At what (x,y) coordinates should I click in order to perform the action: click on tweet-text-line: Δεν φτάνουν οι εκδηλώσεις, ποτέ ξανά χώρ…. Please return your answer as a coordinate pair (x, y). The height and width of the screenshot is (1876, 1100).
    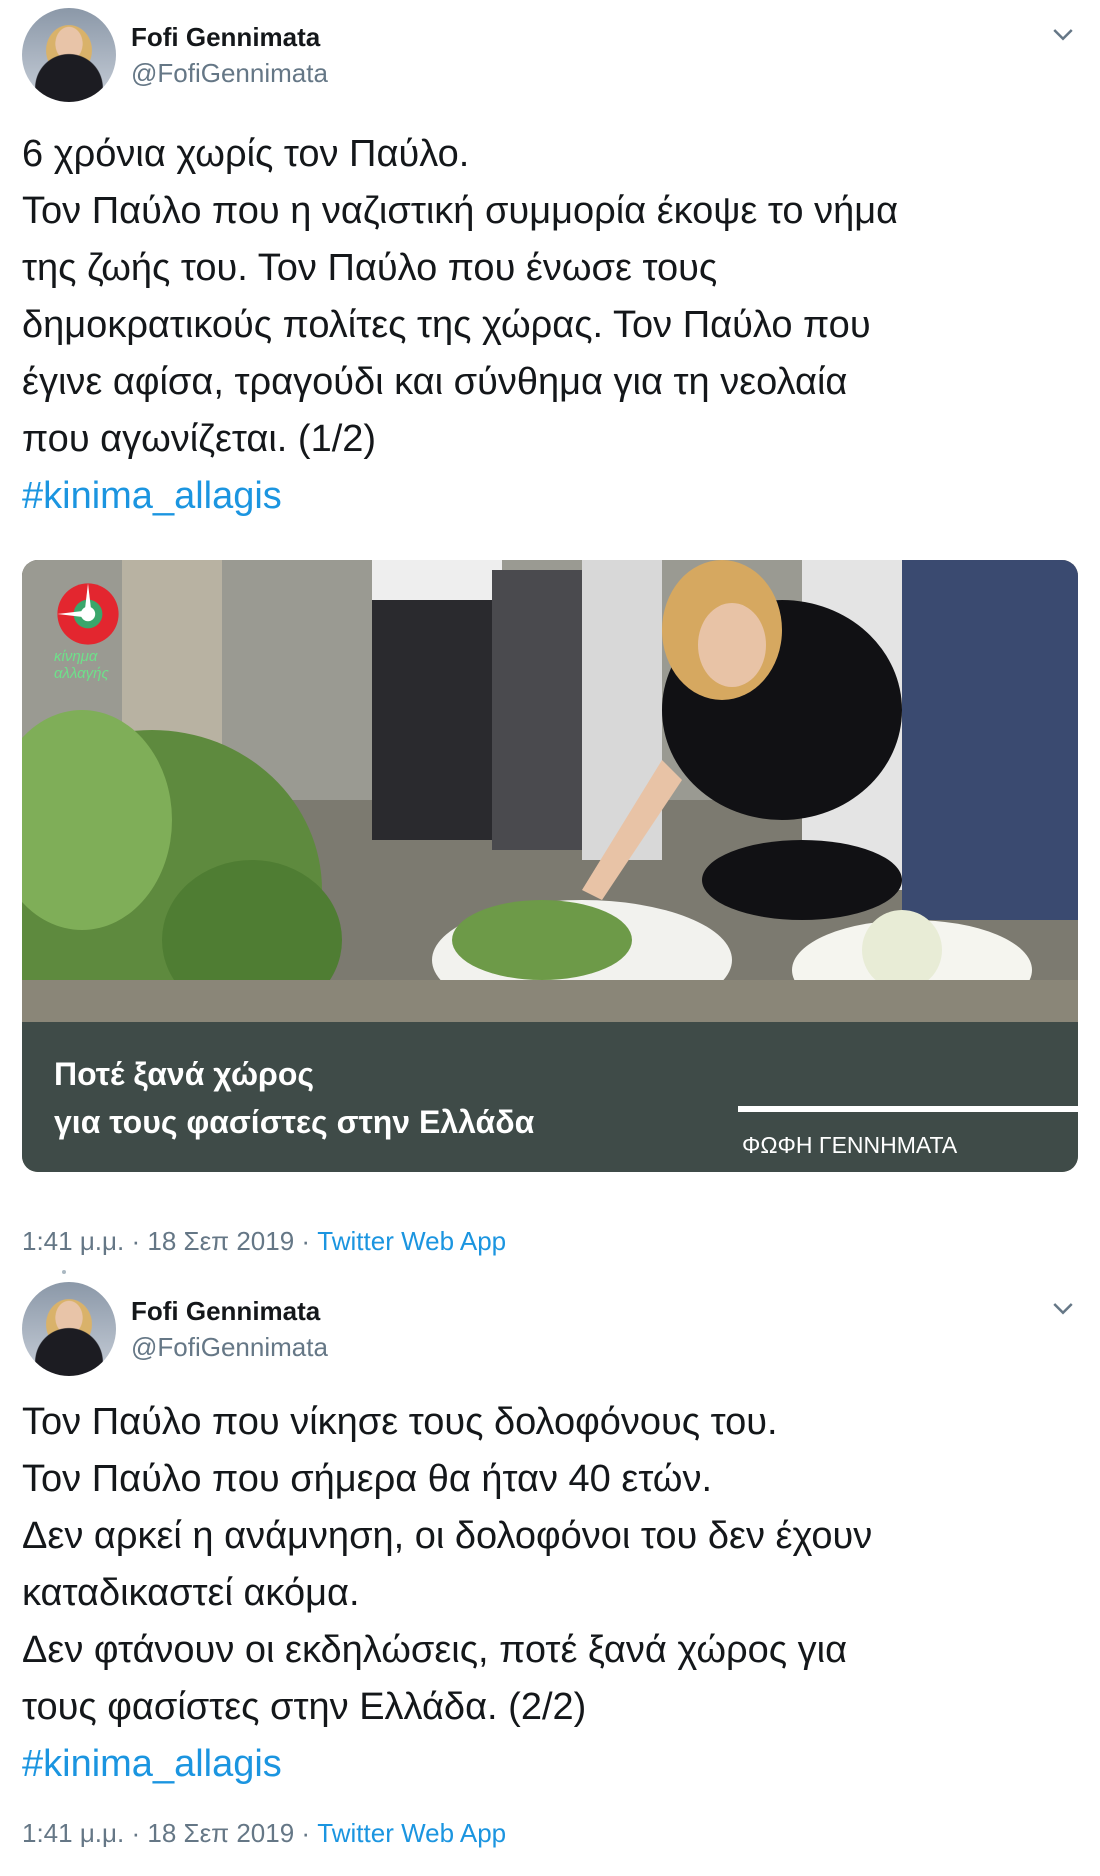
    Looking at the image, I should click on (435, 1650).